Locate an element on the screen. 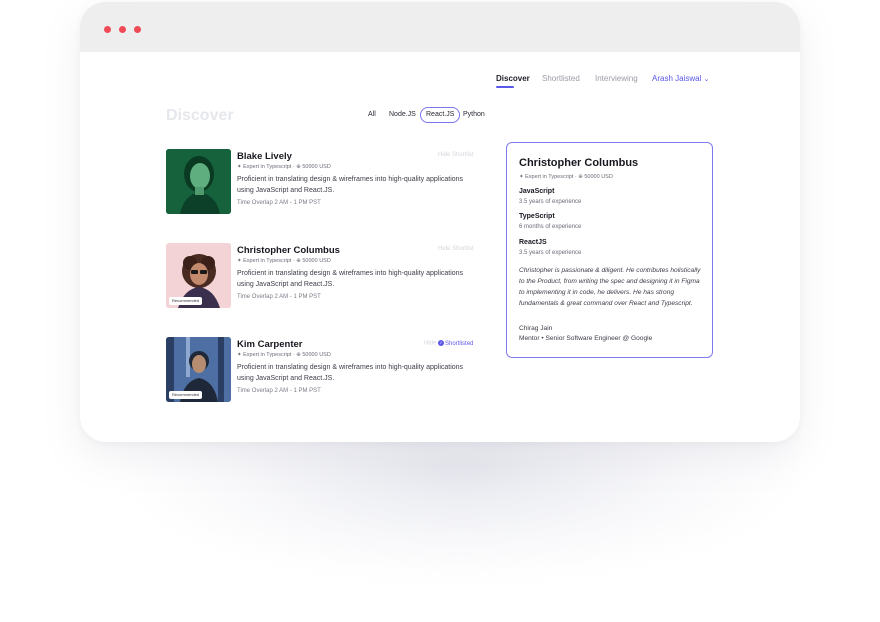  skill-name: ReactJS is located at coordinates (533, 242).